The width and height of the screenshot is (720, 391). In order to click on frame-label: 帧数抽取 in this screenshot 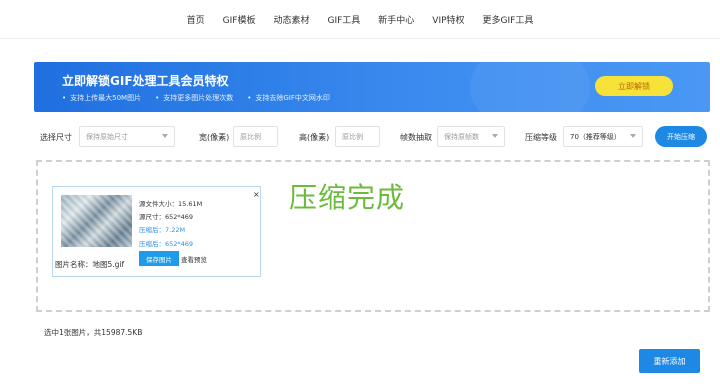, I will do `click(416, 137)`.